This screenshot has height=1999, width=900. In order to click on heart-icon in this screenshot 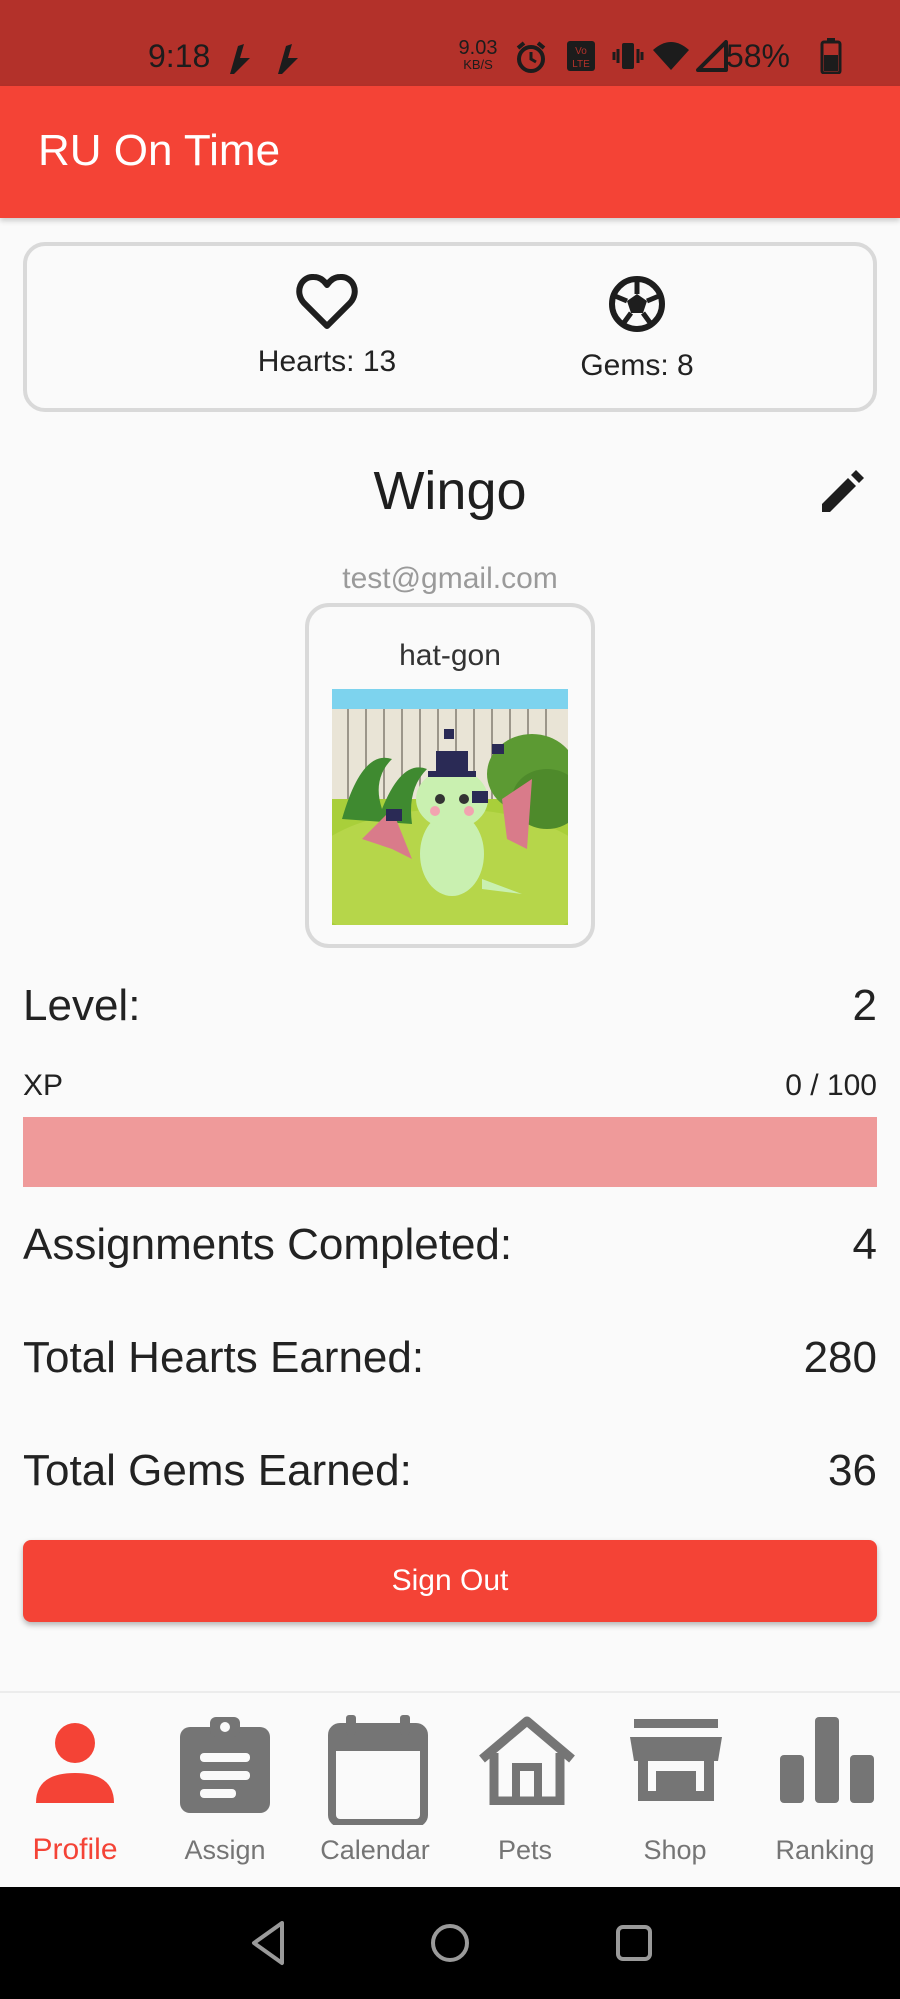, I will do `click(327, 301)`.